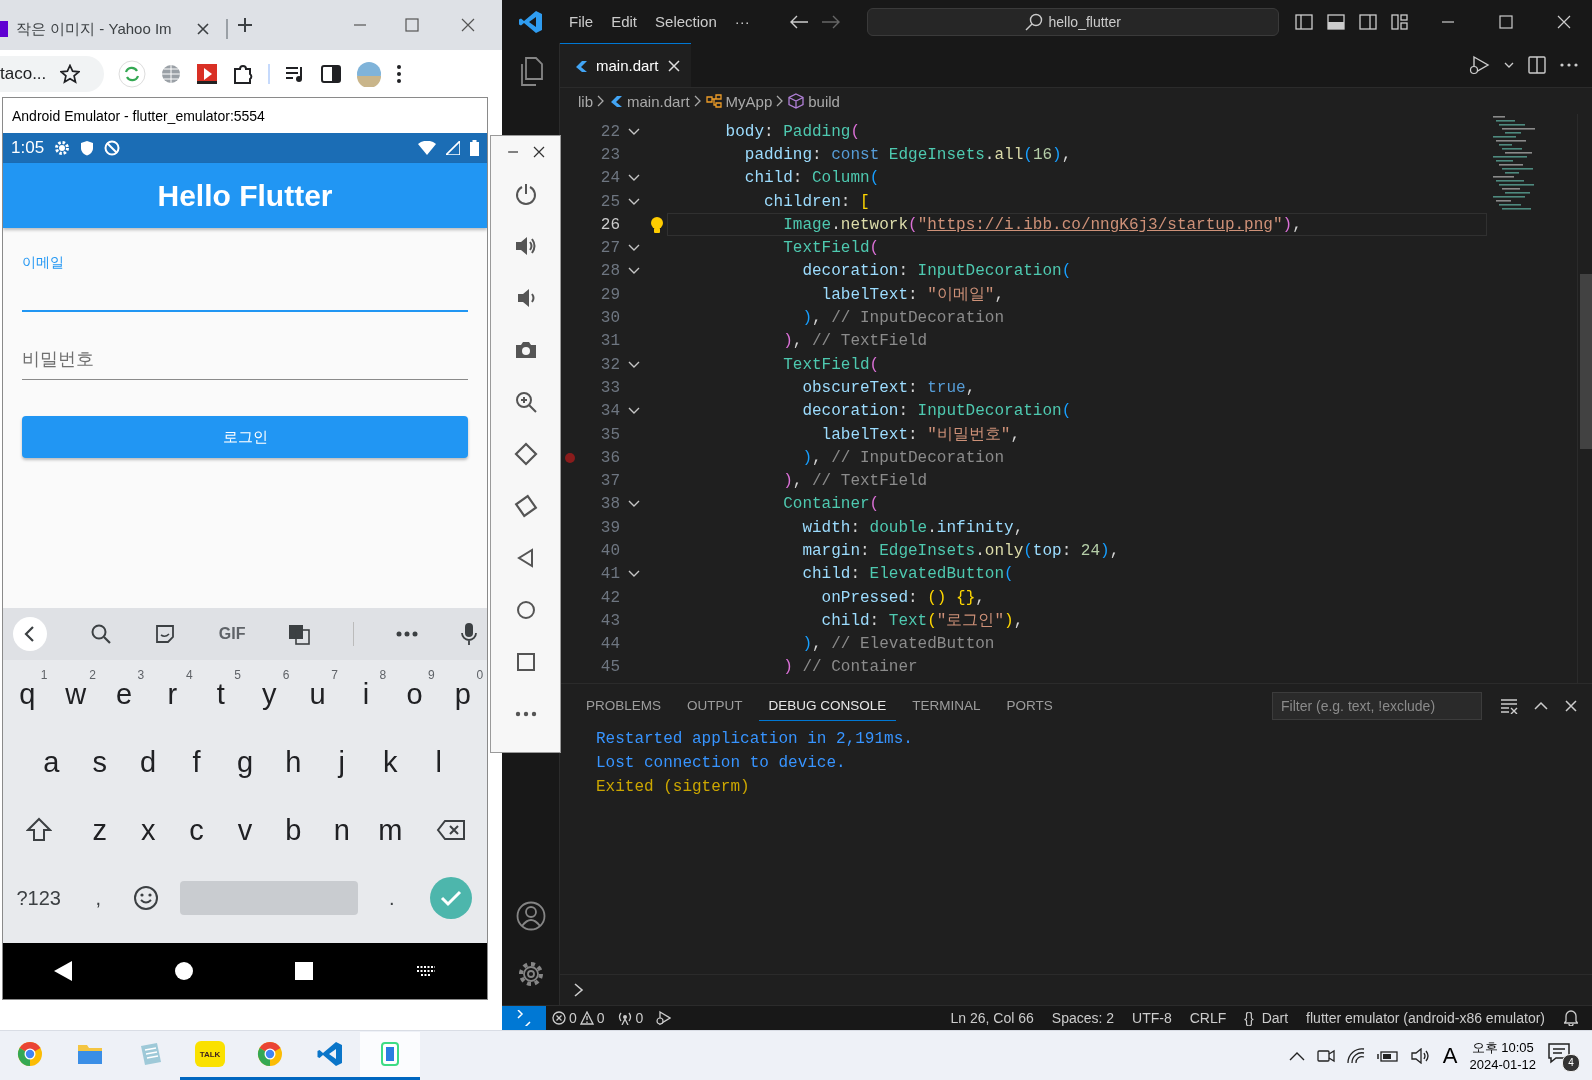 This screenshot has width=1592, height=1080. Describe the element at coordinates (1586, 361) in the screenshot. I see `scrollbar-thumb` at that location.